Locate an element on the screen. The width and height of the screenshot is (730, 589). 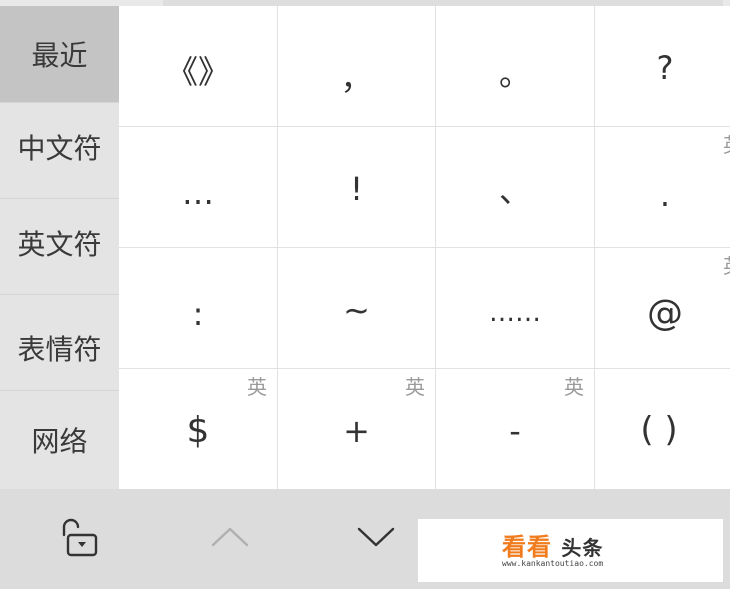
category-emoticons: 表情符 is located at coordinates (59, 342).